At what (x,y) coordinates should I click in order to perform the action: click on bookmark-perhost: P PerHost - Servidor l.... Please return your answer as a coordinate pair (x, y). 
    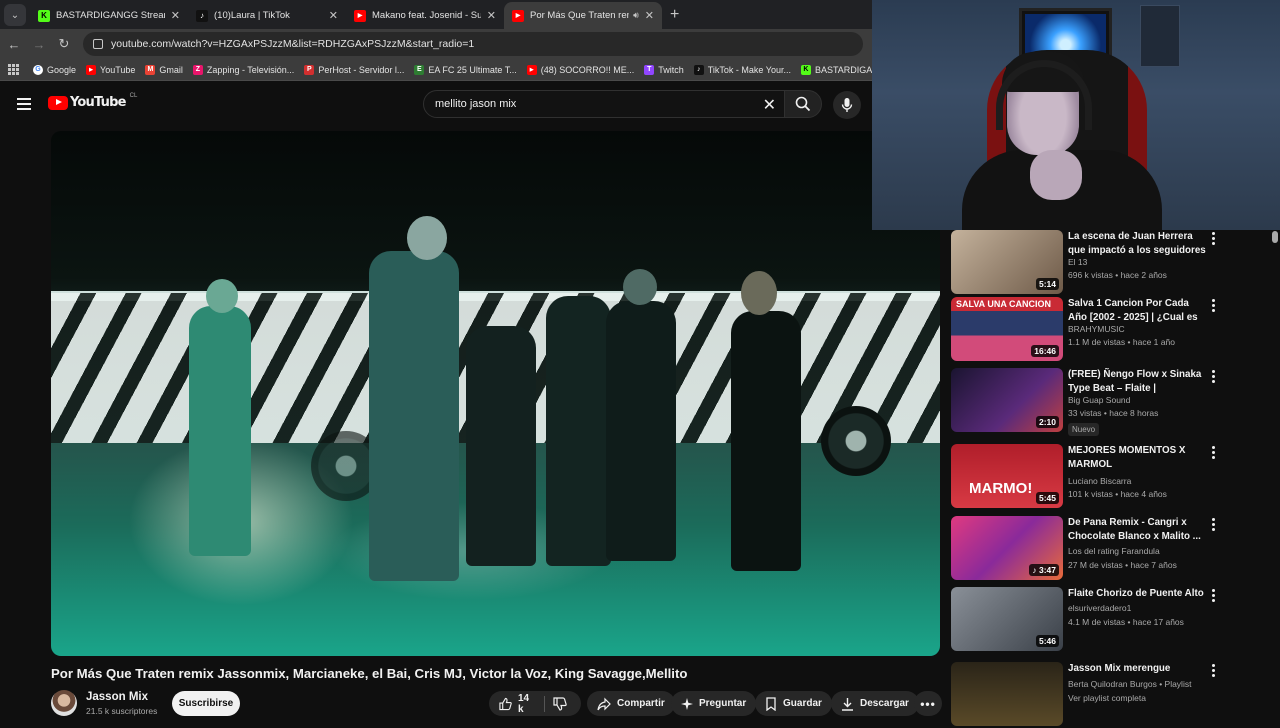
    Looking at the image, I should click on (354, 69).